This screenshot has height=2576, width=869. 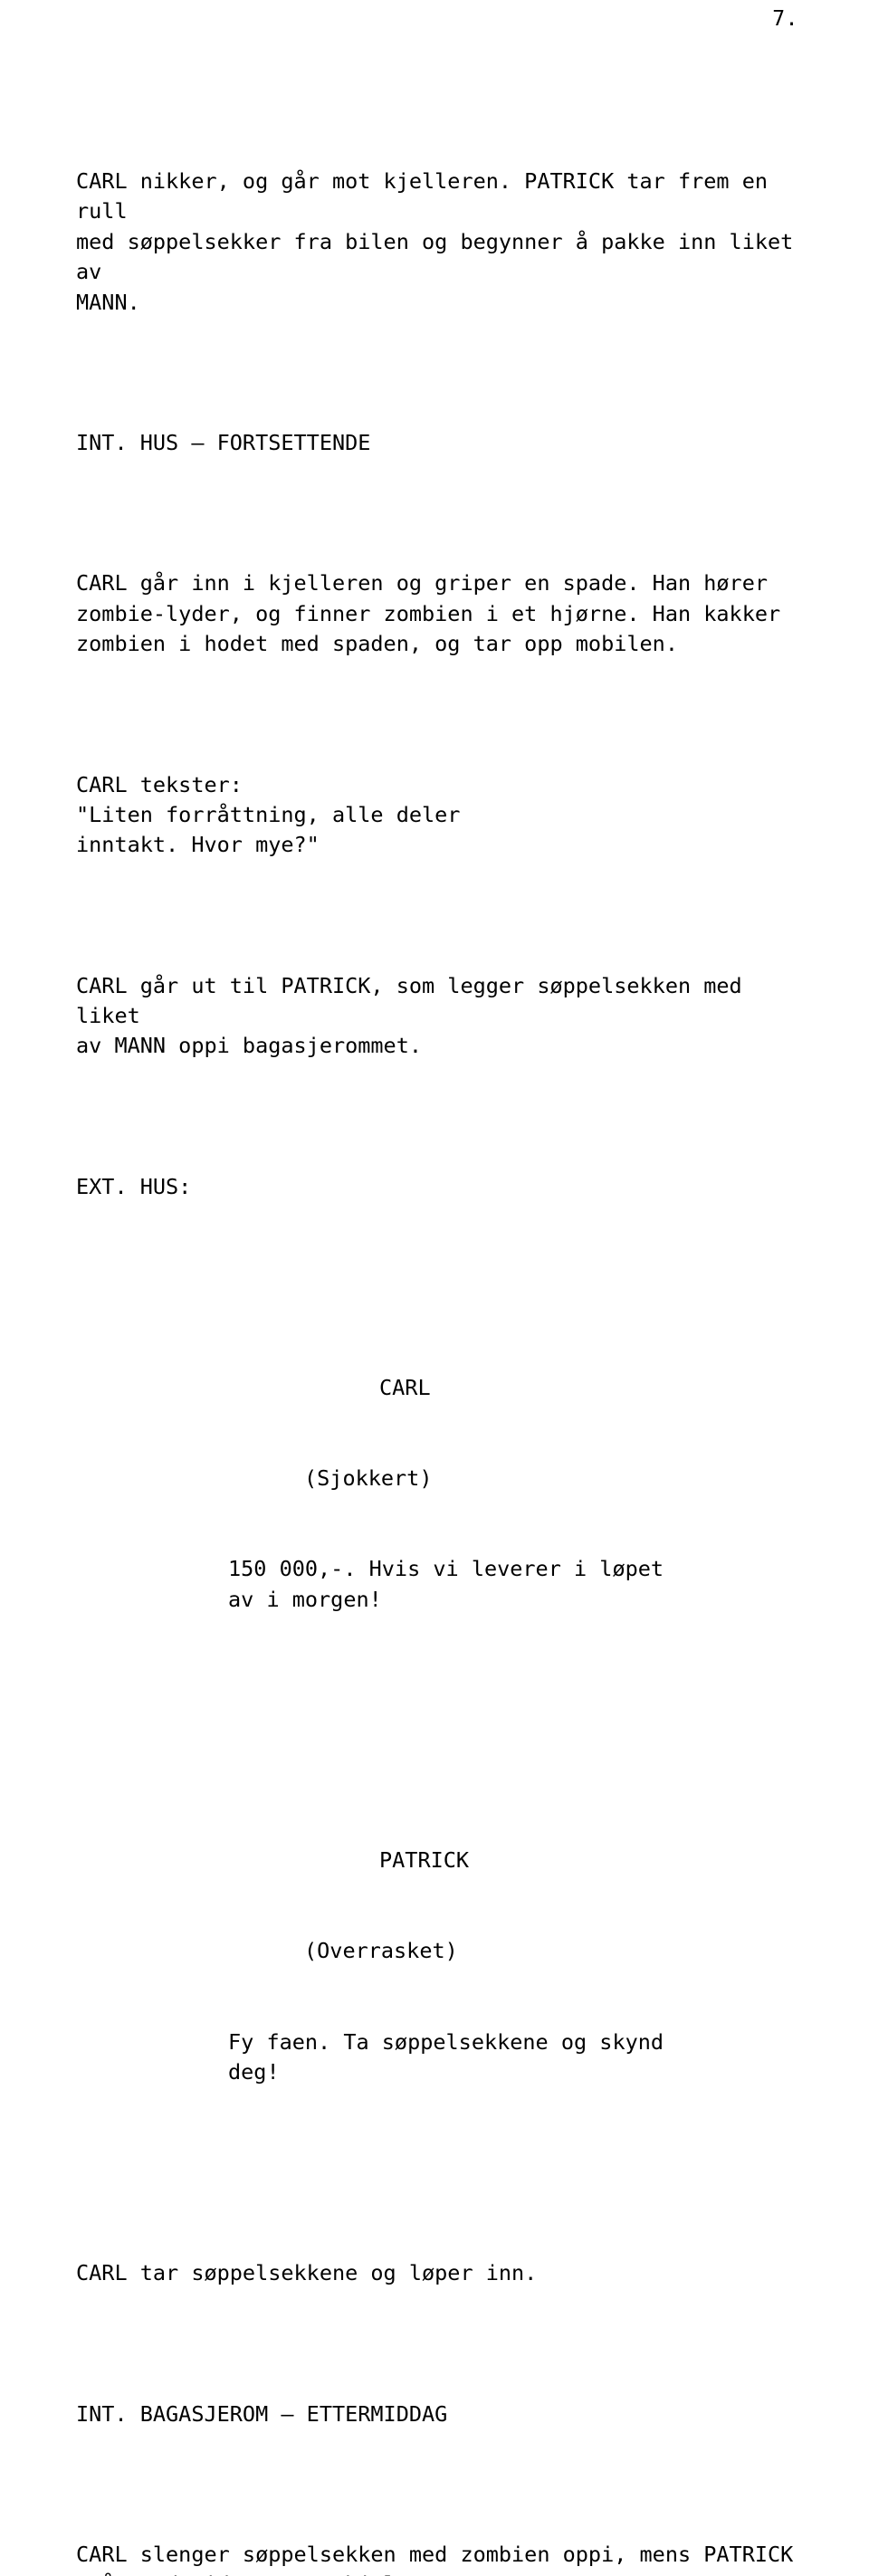 What do you see at coordinates (785, 19) in the screenshot?
I see `page-number: 7.` at bounding box center [785, 19].